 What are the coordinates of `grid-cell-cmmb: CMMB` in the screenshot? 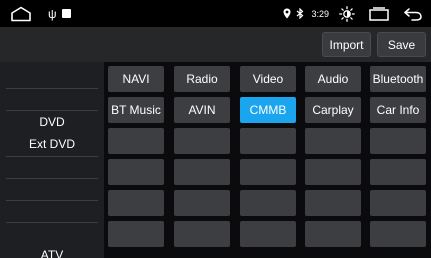 It's located at (268, 110).